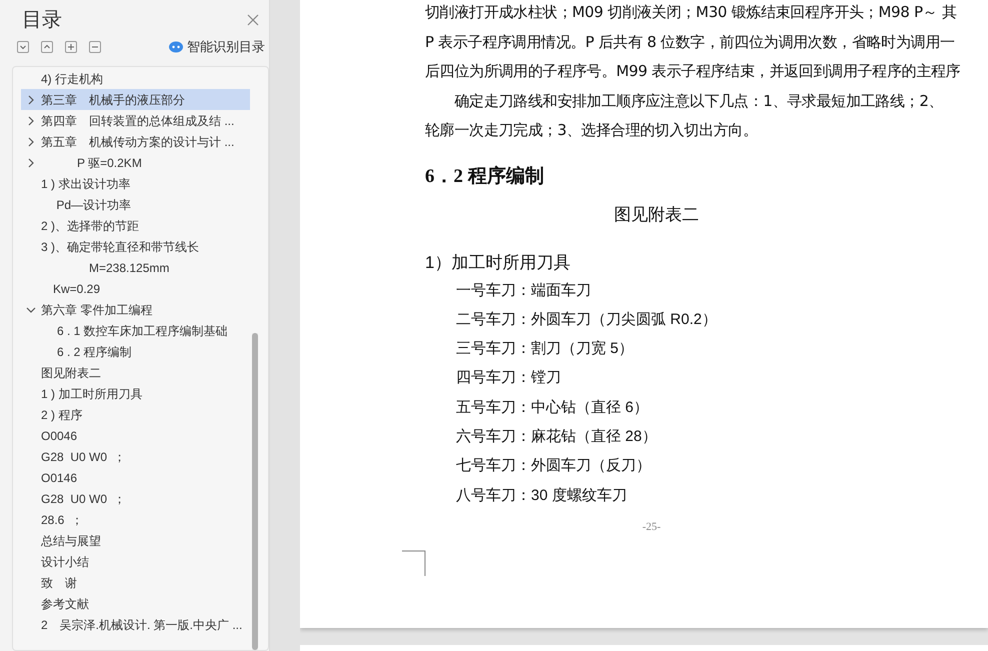 The width and height of the screenshot is (988, 651). Describe the element at coordinates (217, 47) in the screenshot. I see `smart-toc-button: 智能识别目录` at that location.